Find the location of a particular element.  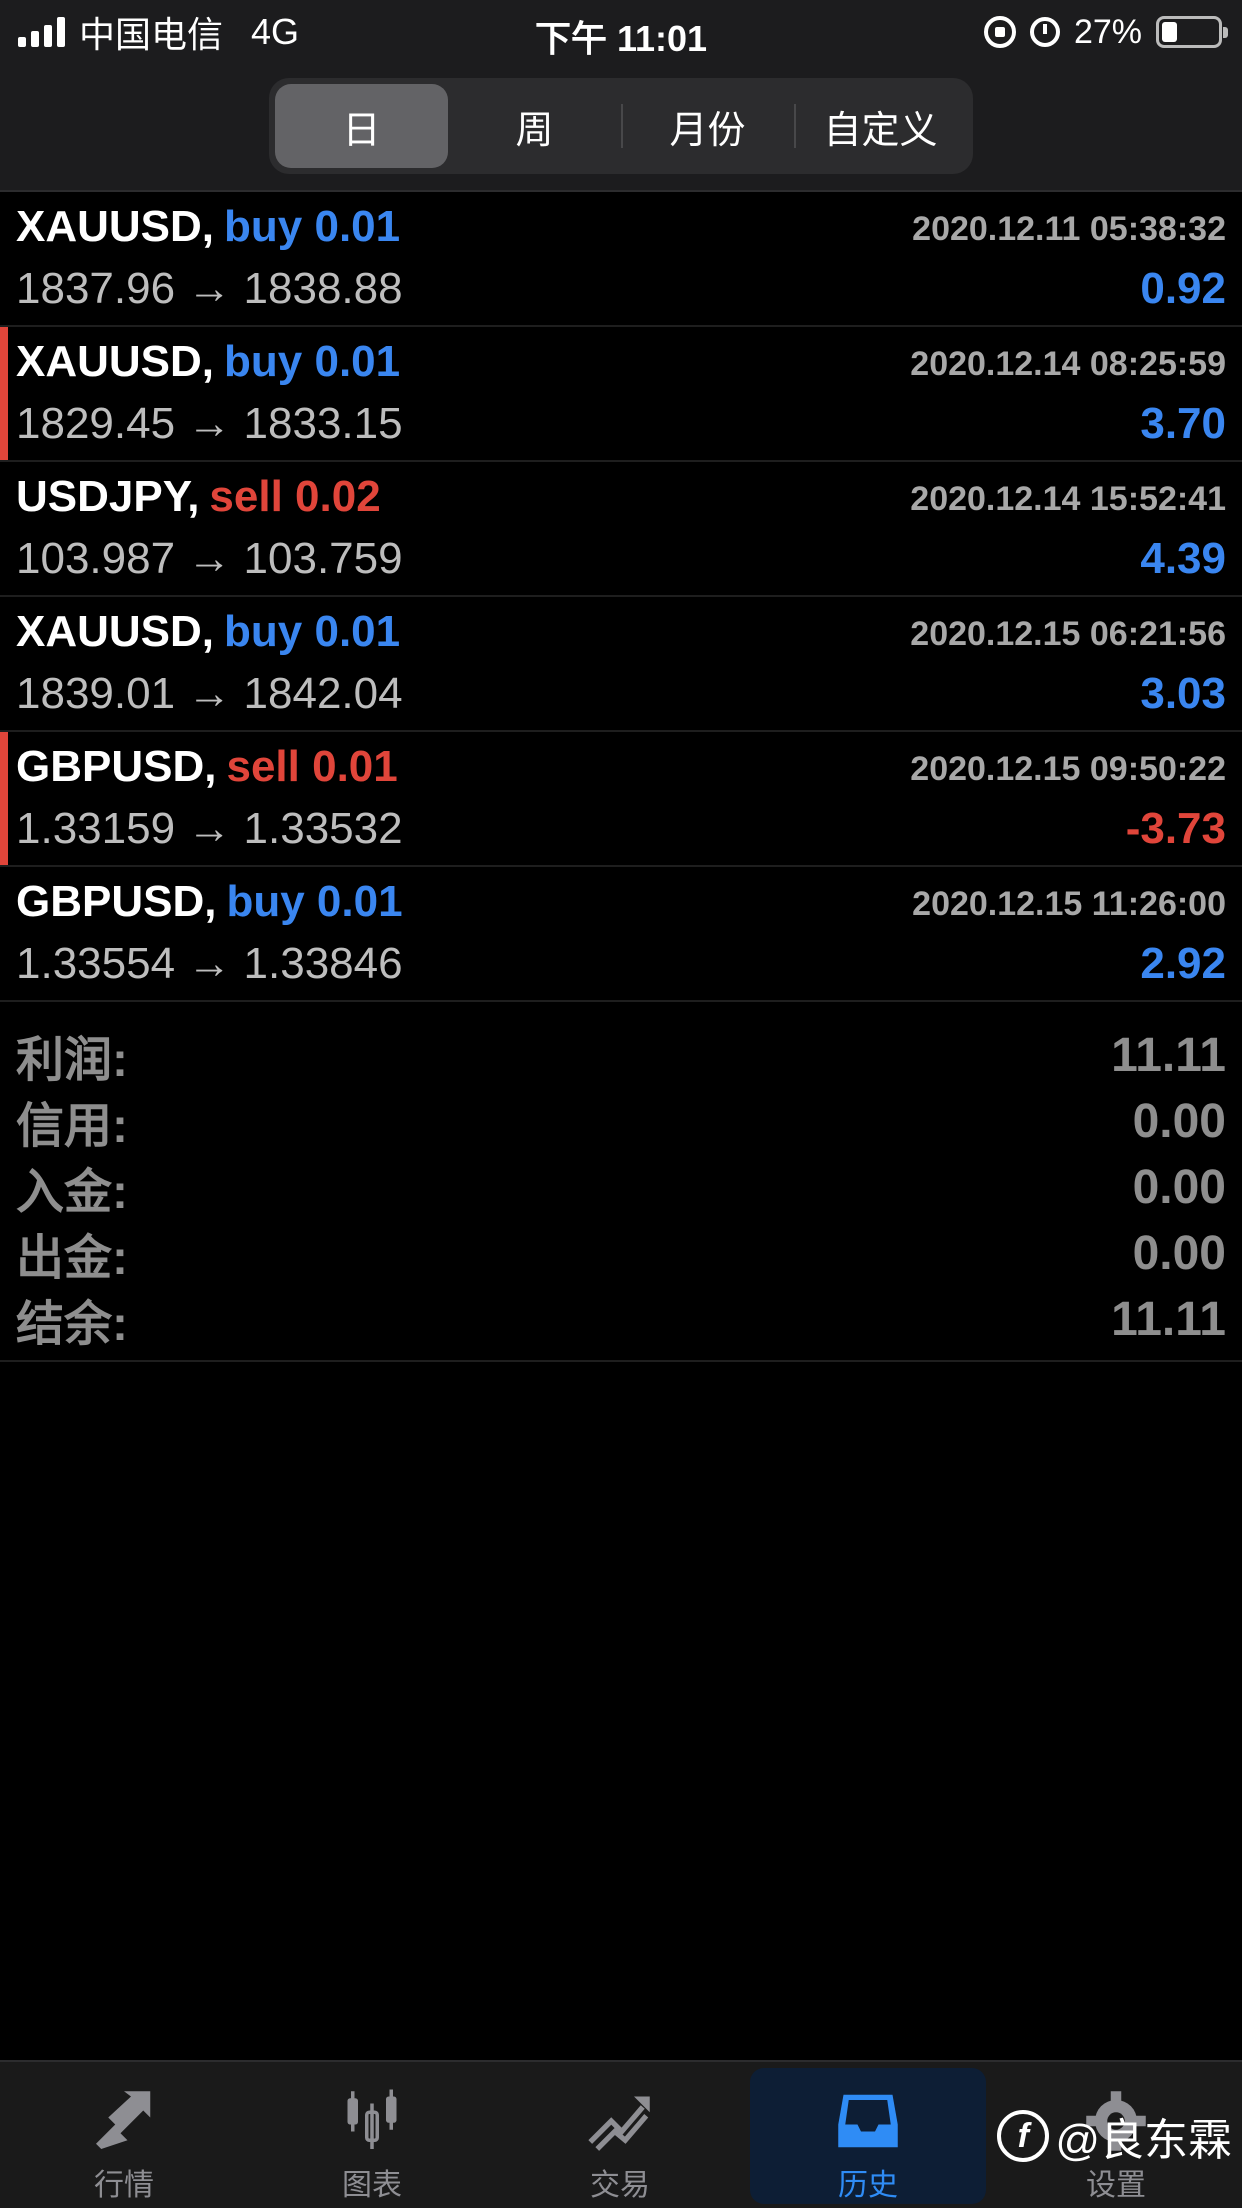

chart-icon is located at coordinates (372, 2119).